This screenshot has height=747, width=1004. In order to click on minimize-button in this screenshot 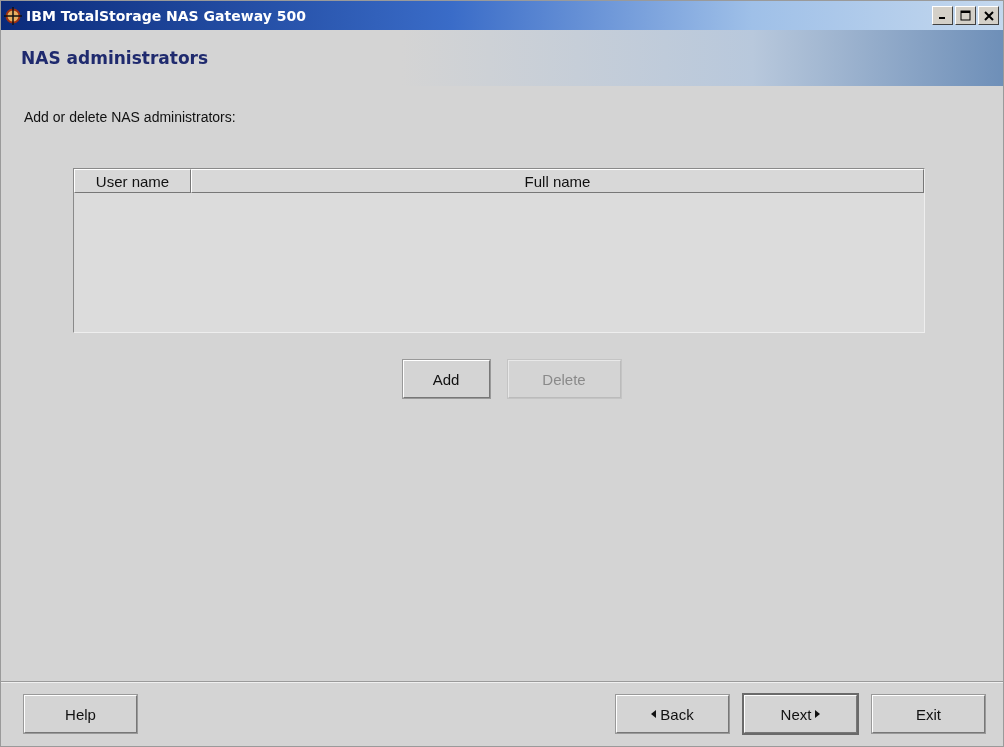, I will do `click(942, 15)`.